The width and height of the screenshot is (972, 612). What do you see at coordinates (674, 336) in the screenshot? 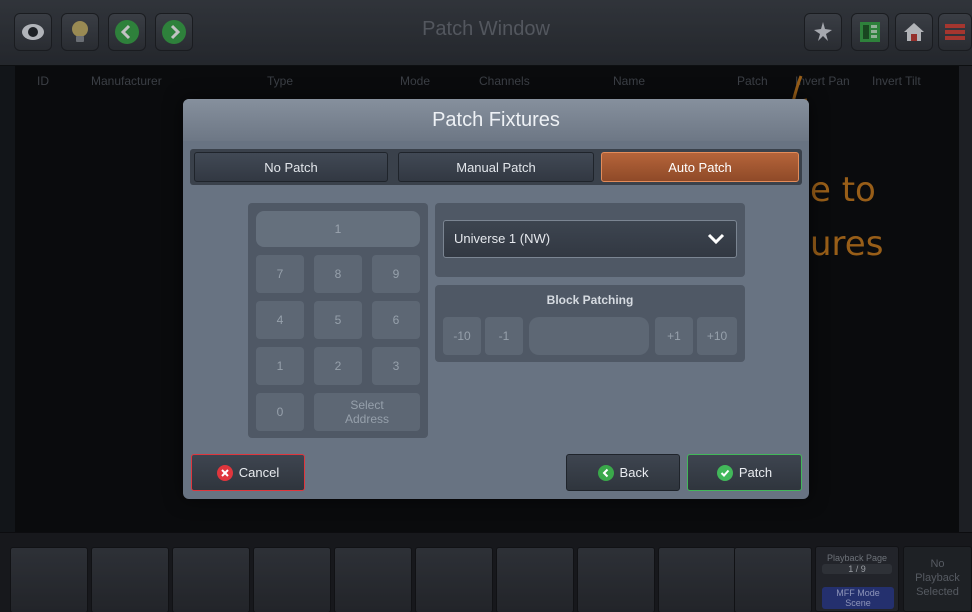
I see `block-plus-1-button: +1` at bounding box center [674, 336].